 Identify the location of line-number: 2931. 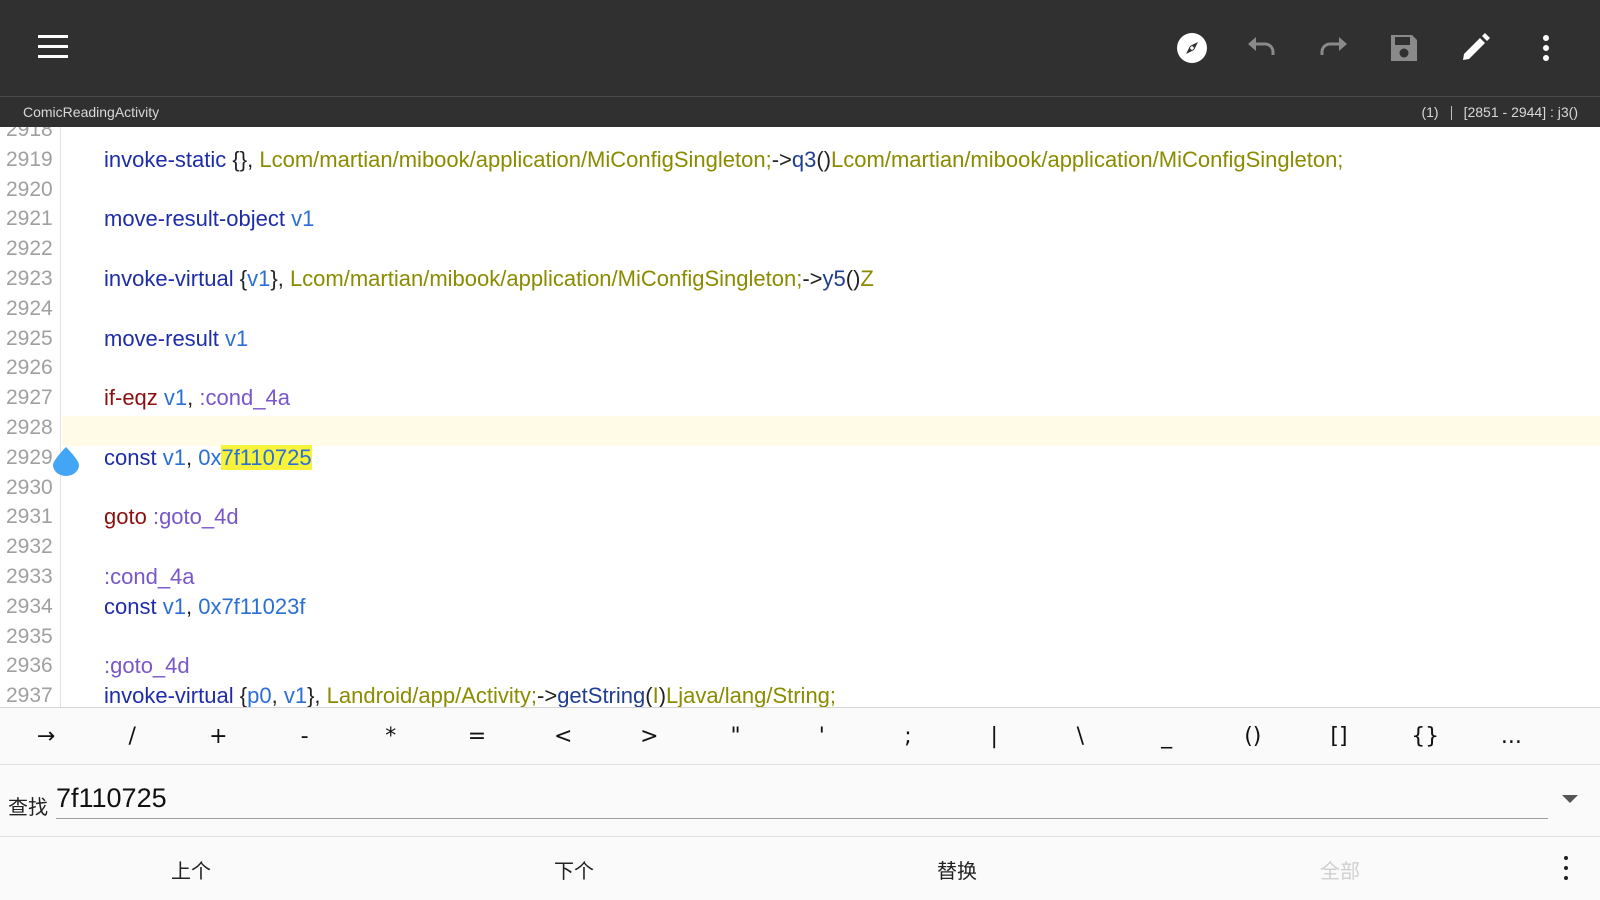
(29, 517).